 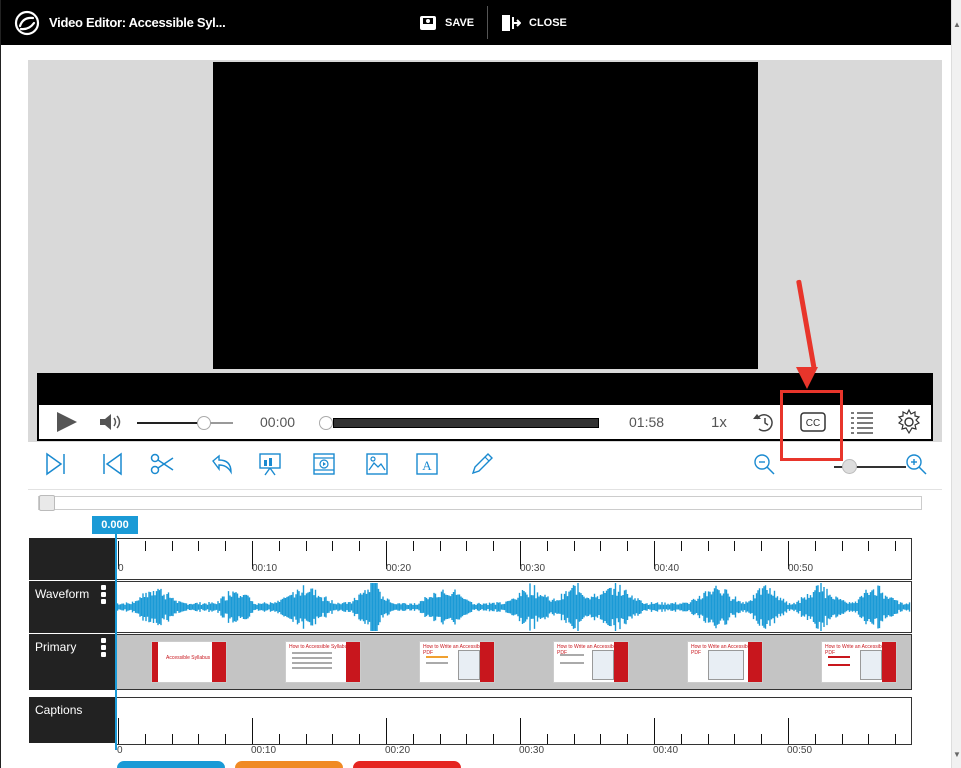 What do you see at coordinates (377, 464) in the screenshot?
I see `image-icon` at bounding box center [377, 464].